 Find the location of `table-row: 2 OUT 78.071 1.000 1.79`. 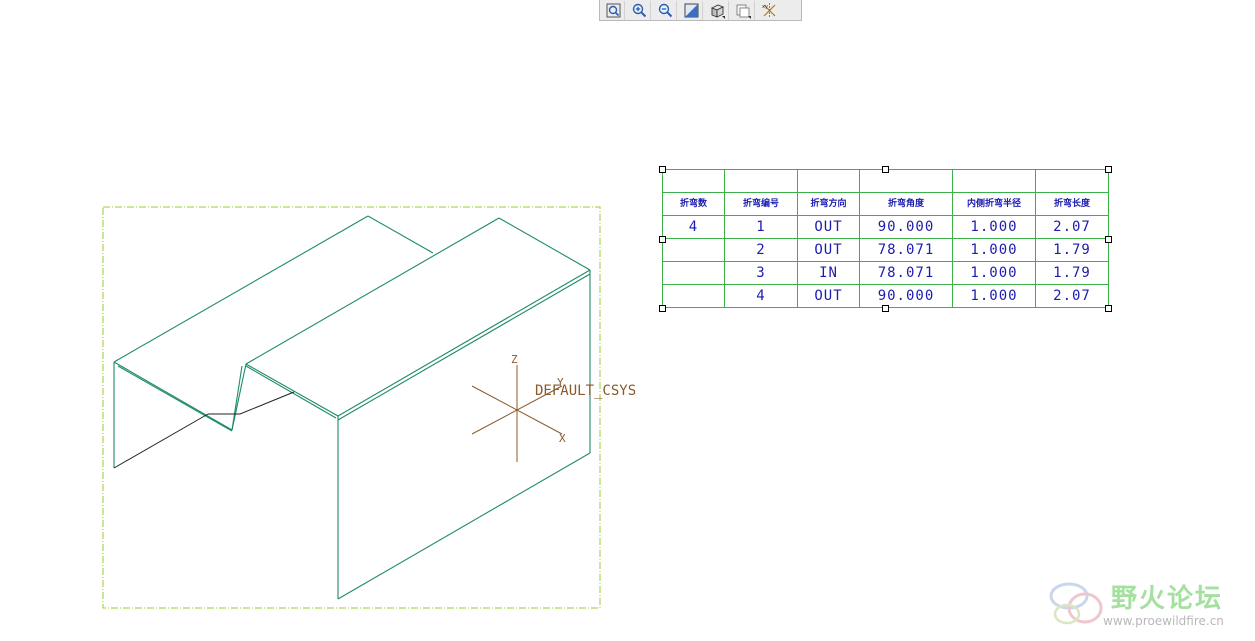

table-row: 2 OUT 78.071 1.000 1.79 is located at coordinates (885, 250).